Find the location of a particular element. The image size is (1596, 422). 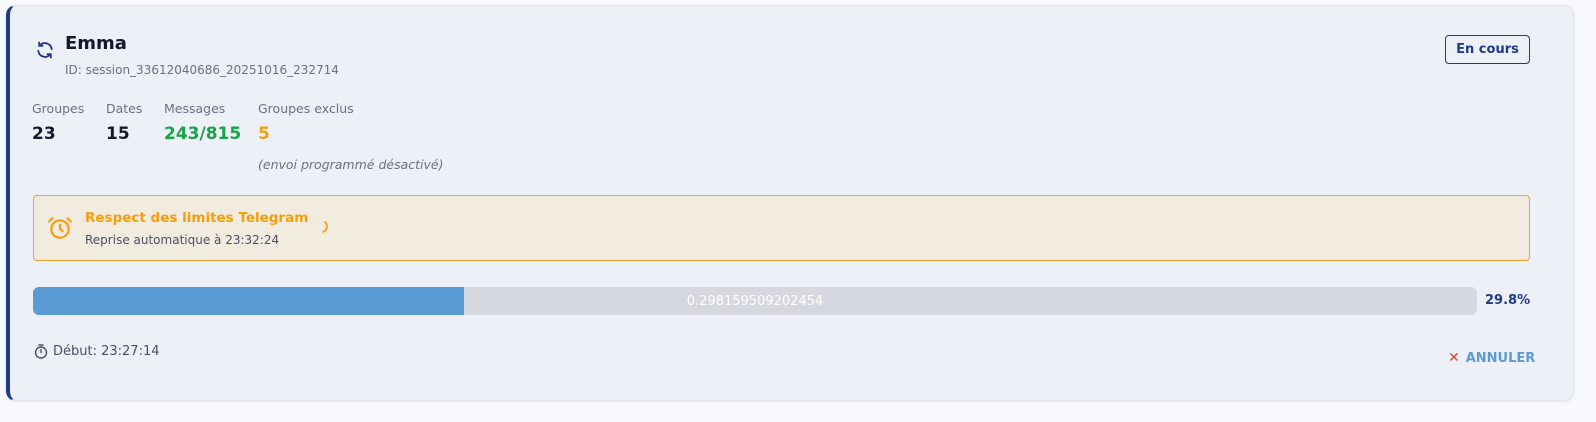

stat-groups-value: 23 is located at coordinates (44, 134).